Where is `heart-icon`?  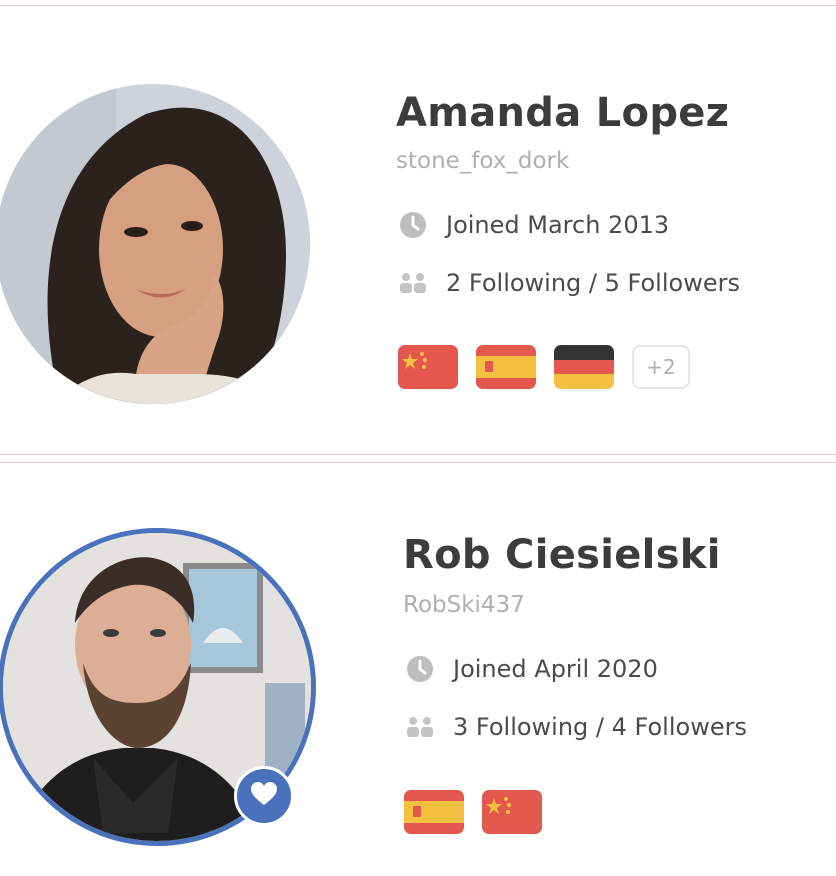 heart-icon is located at coordinates (264, 796).